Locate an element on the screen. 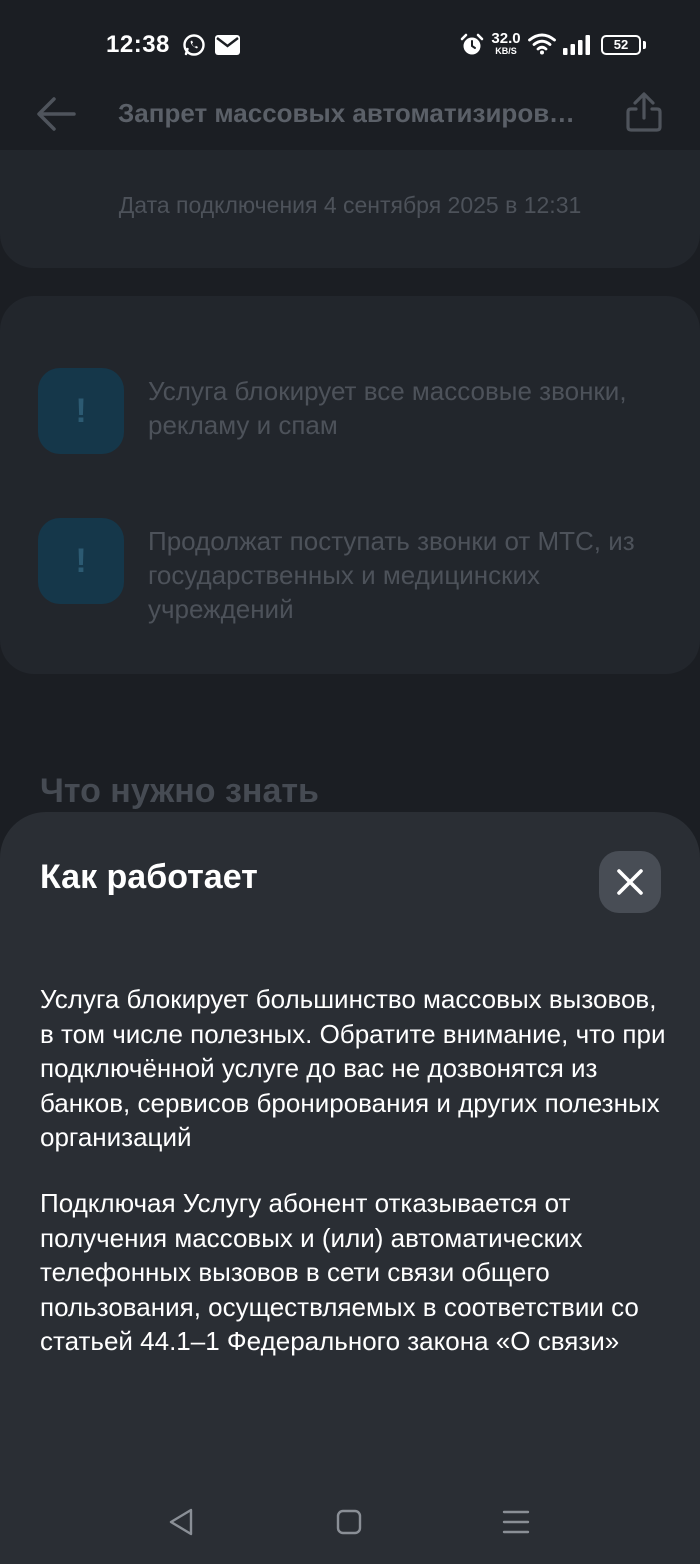 The width and height of the screenshot is (700, 1564). share-button is located at coordinates (644, 112).